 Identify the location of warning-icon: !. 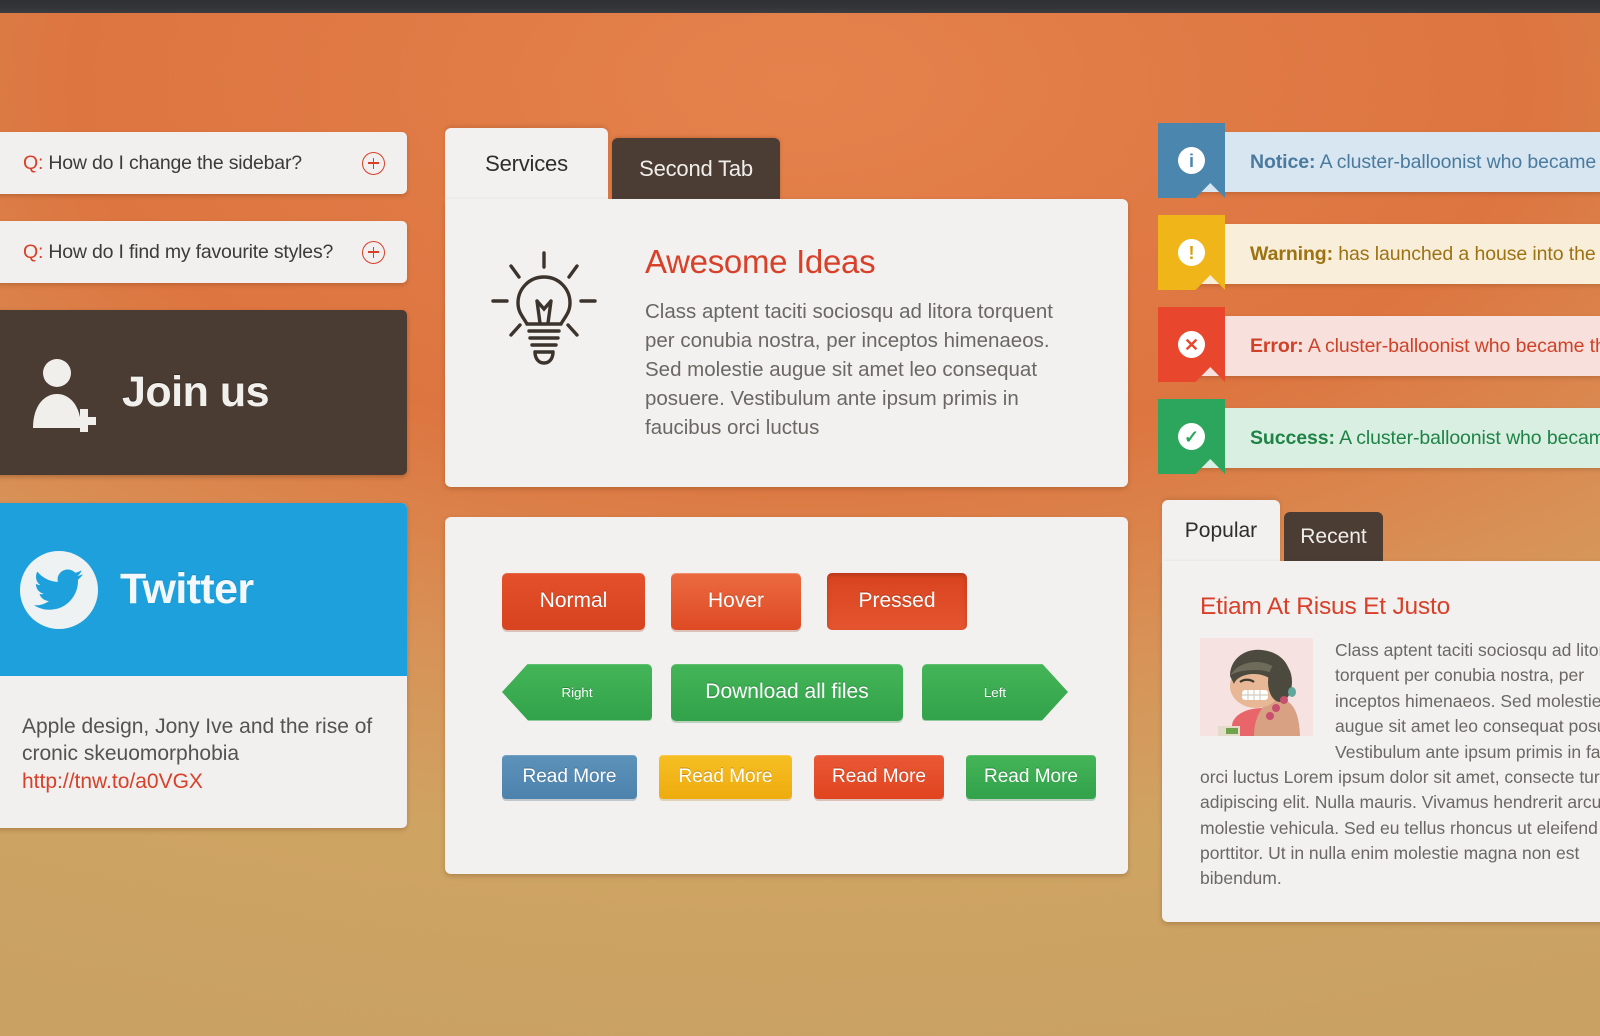
(1191, 252).